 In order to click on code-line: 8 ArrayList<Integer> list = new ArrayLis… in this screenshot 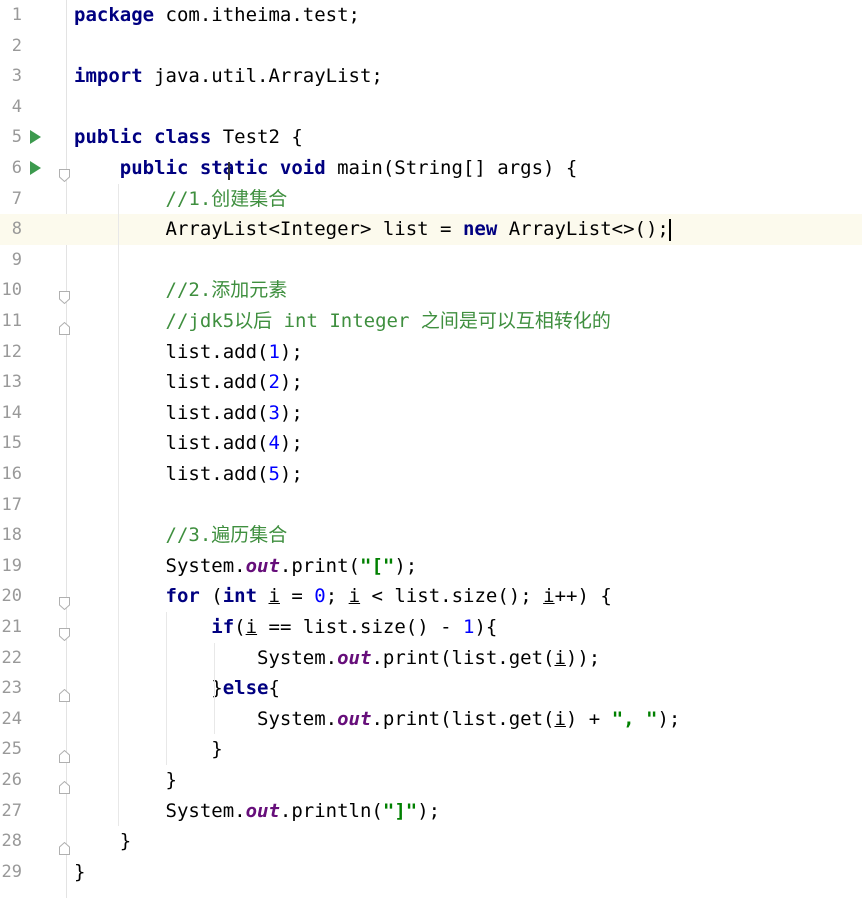, I will do `click(431, 229)`.